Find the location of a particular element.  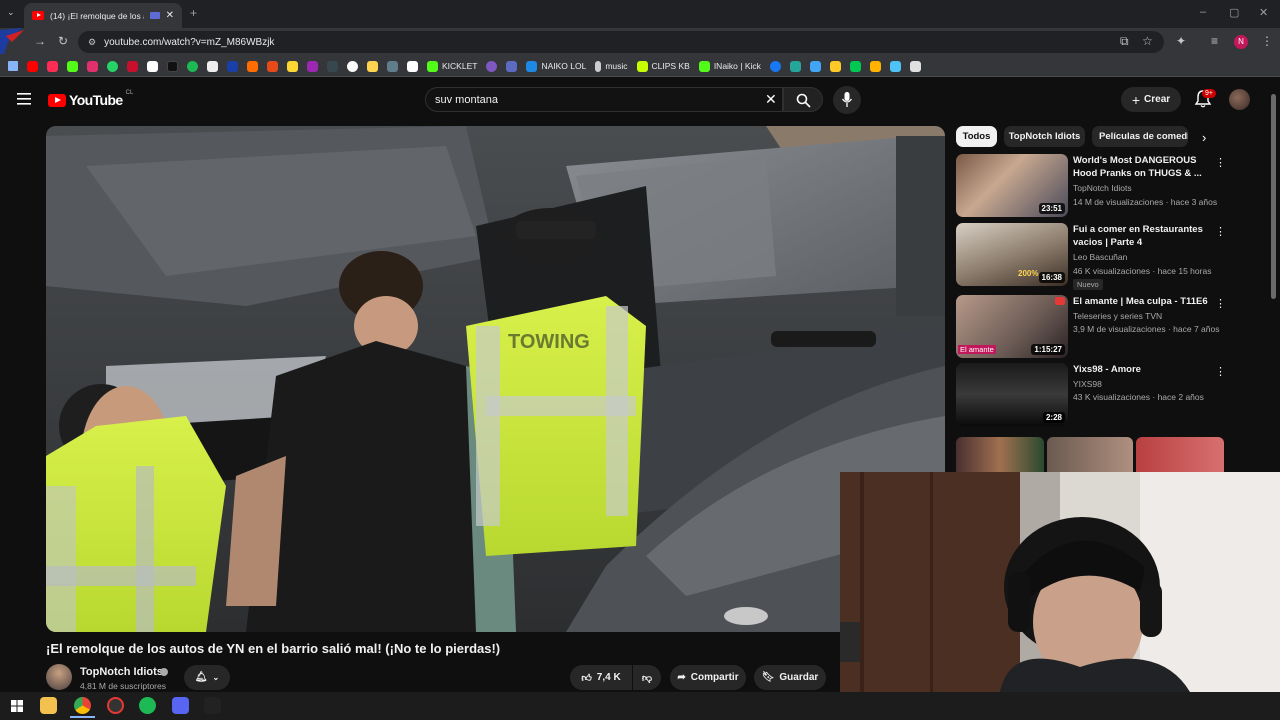

dislike-button: 👎︎ is located at coordinates (647, 677).